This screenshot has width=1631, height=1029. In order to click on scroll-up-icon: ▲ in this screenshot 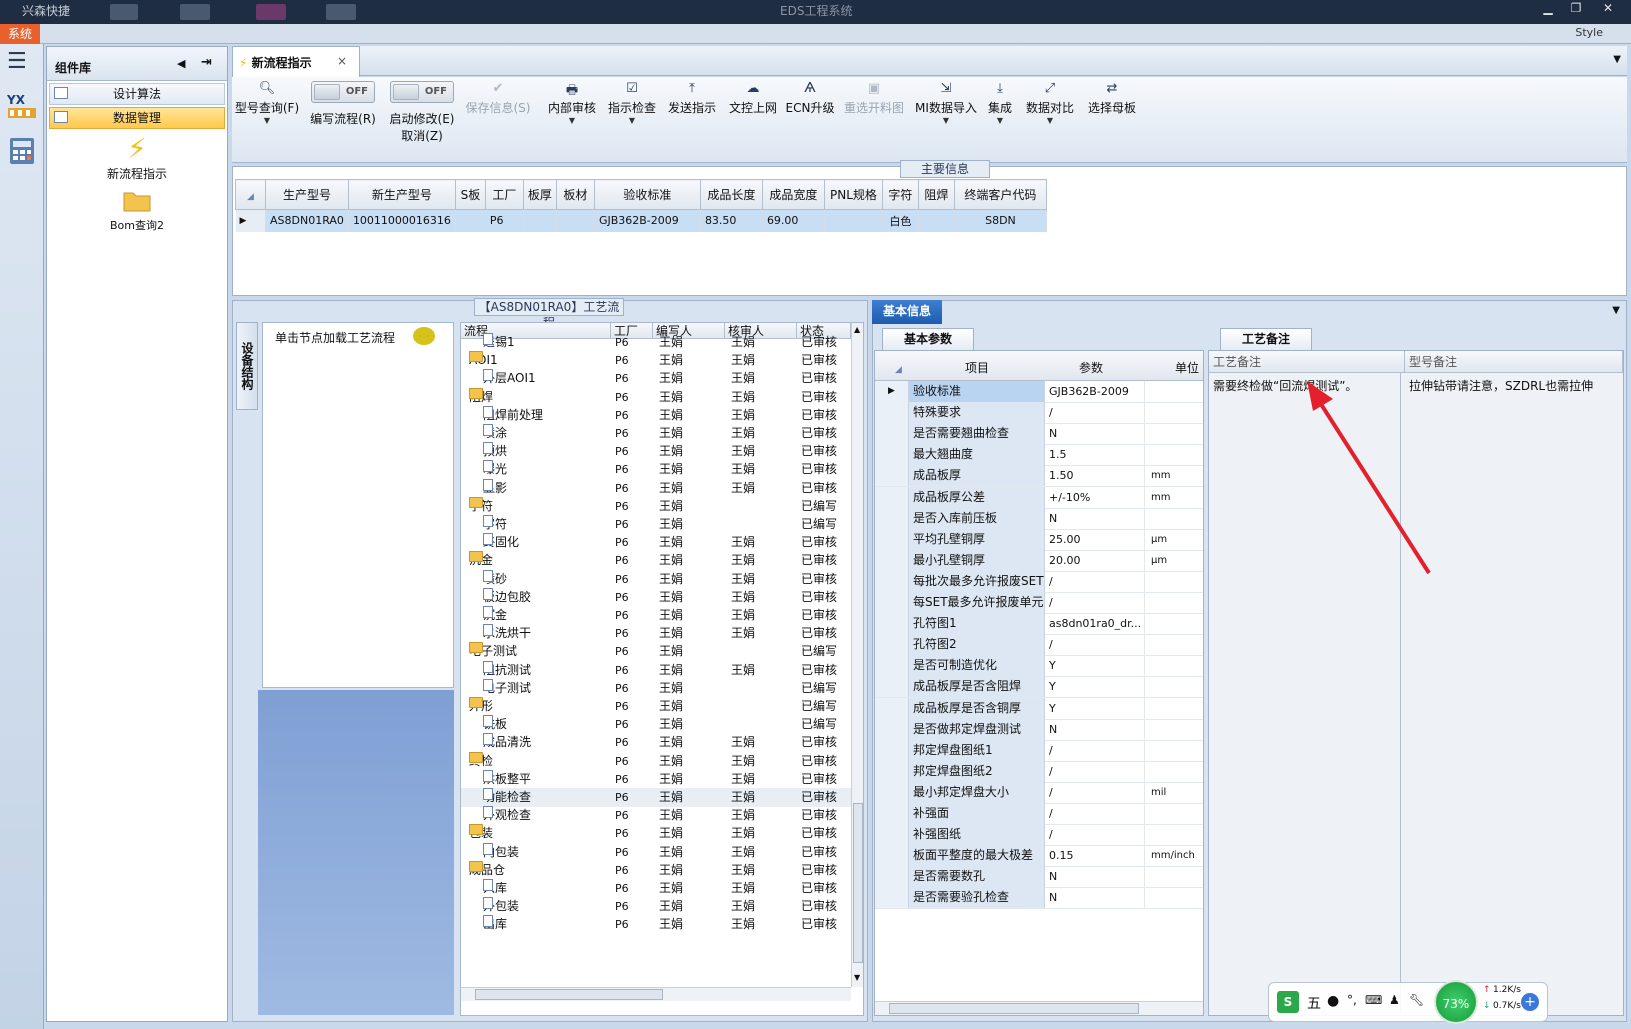, I will do `click(857, 329)`.